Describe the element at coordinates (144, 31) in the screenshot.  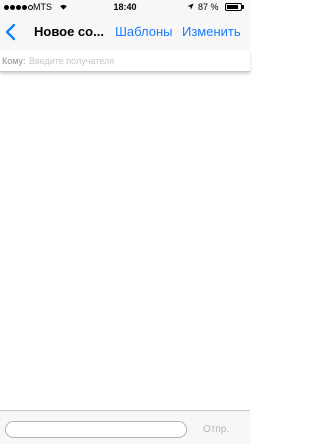
I see `templates-button: Шаблоны` at that location.